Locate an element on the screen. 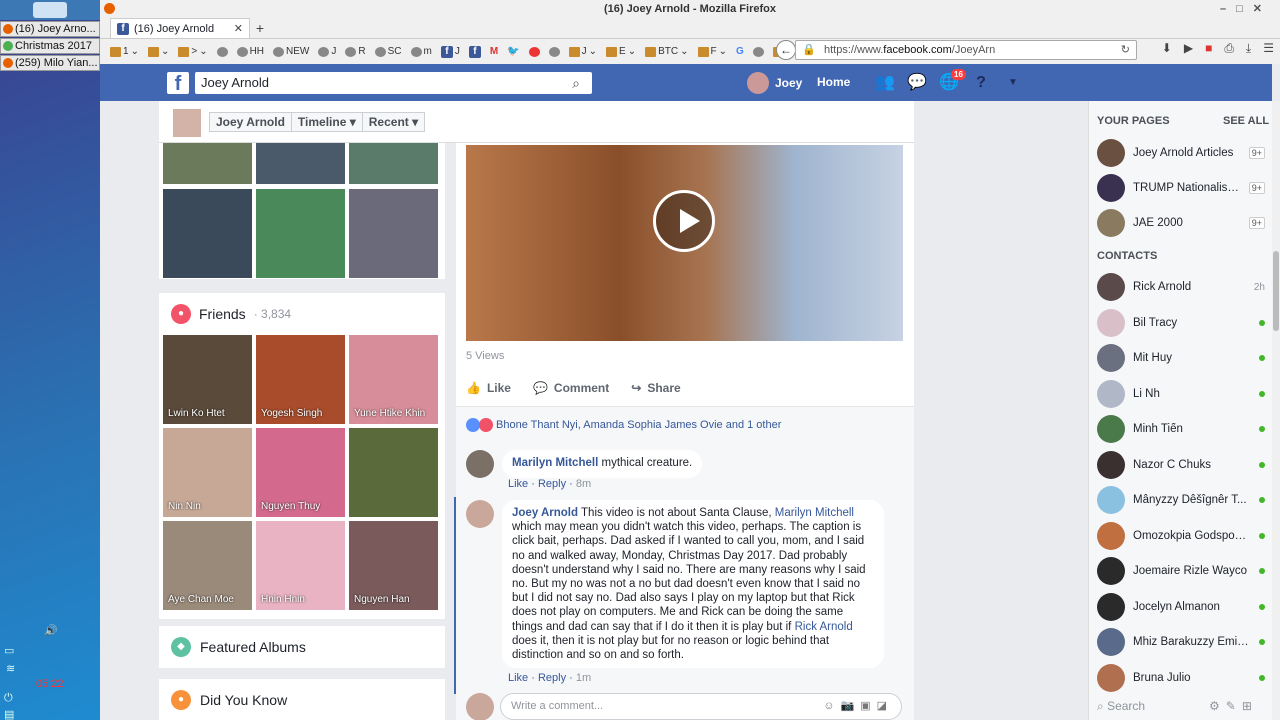 The width and height of the screenshot is (1280, 720). compose-icon: ✎ is located at coordinates (1234, 706).